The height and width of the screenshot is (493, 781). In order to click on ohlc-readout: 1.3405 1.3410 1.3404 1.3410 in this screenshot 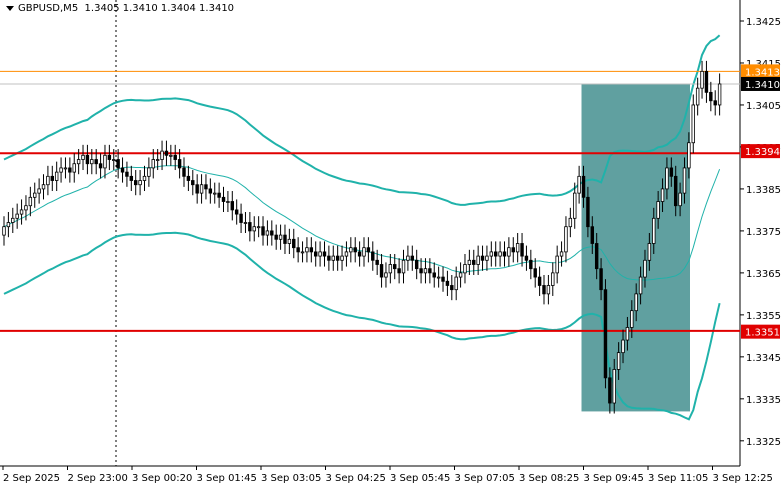, I will do `click(159, 8)`.